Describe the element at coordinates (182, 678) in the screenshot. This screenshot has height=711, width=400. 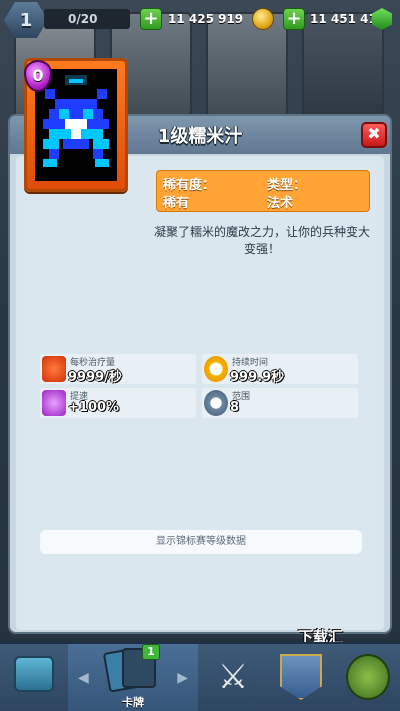
I see `arrow-right-icon: ▶` at that location.